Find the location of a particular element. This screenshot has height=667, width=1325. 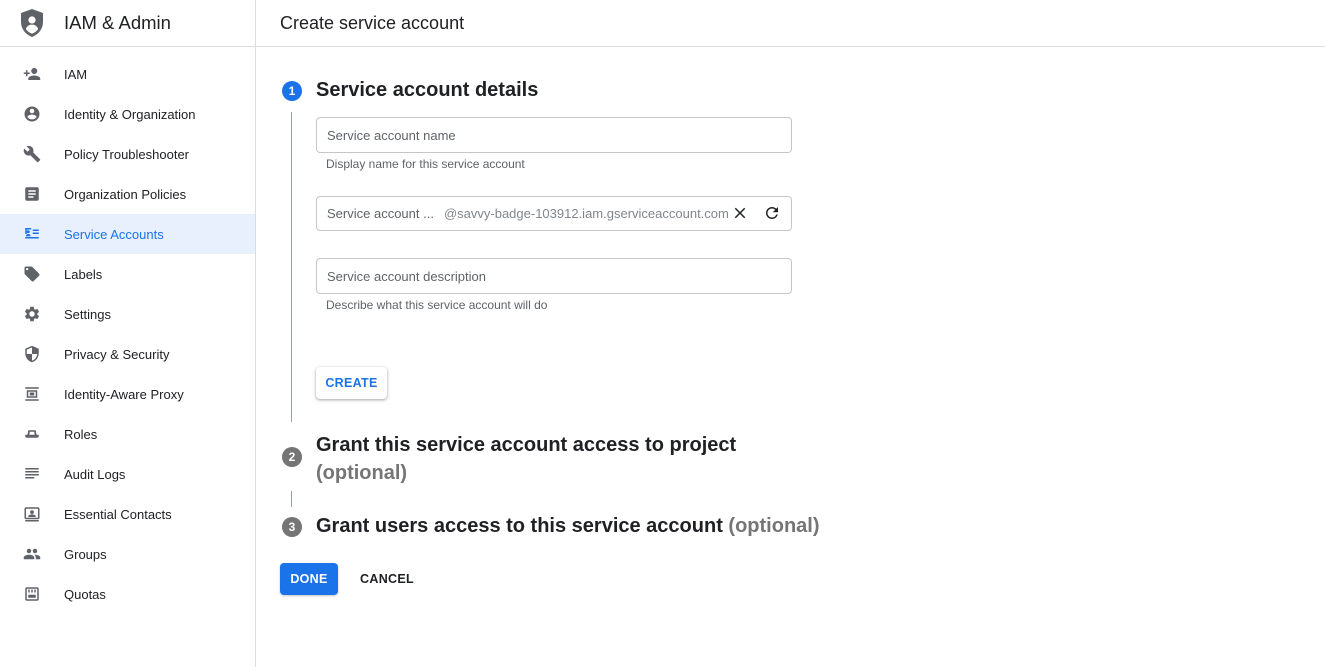

sidebar-item-service-accounts: Service Accounts is located at coordinates (127, 234).